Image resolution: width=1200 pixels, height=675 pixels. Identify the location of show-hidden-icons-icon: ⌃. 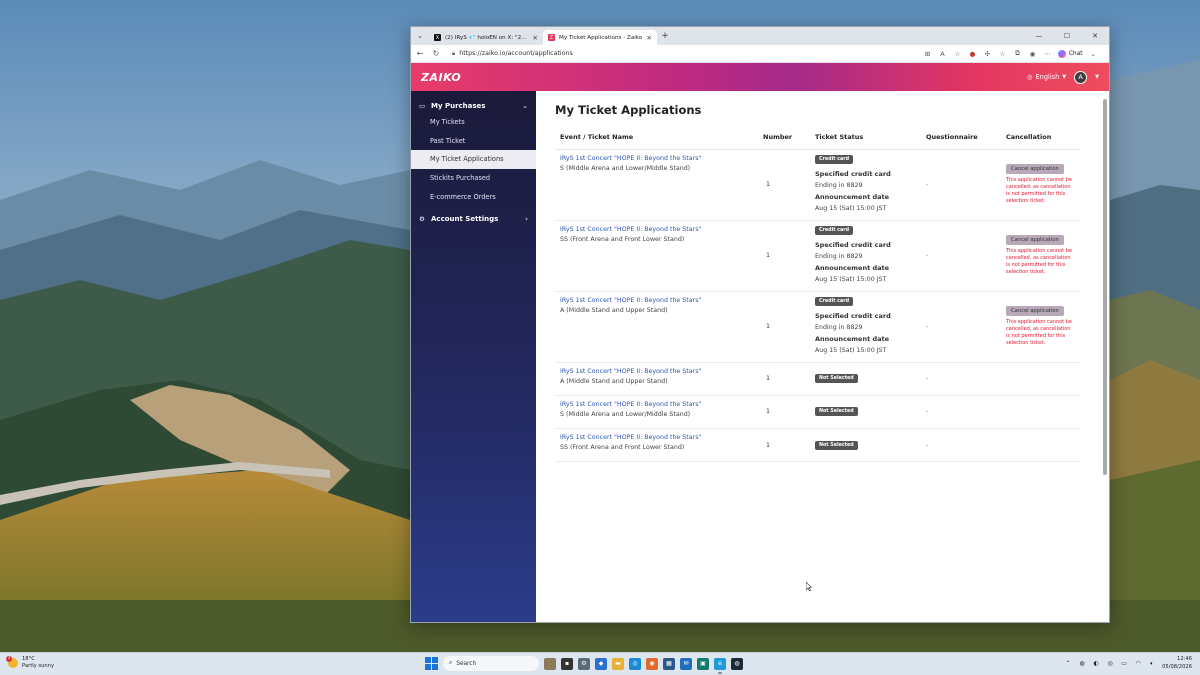
(1068, 664).